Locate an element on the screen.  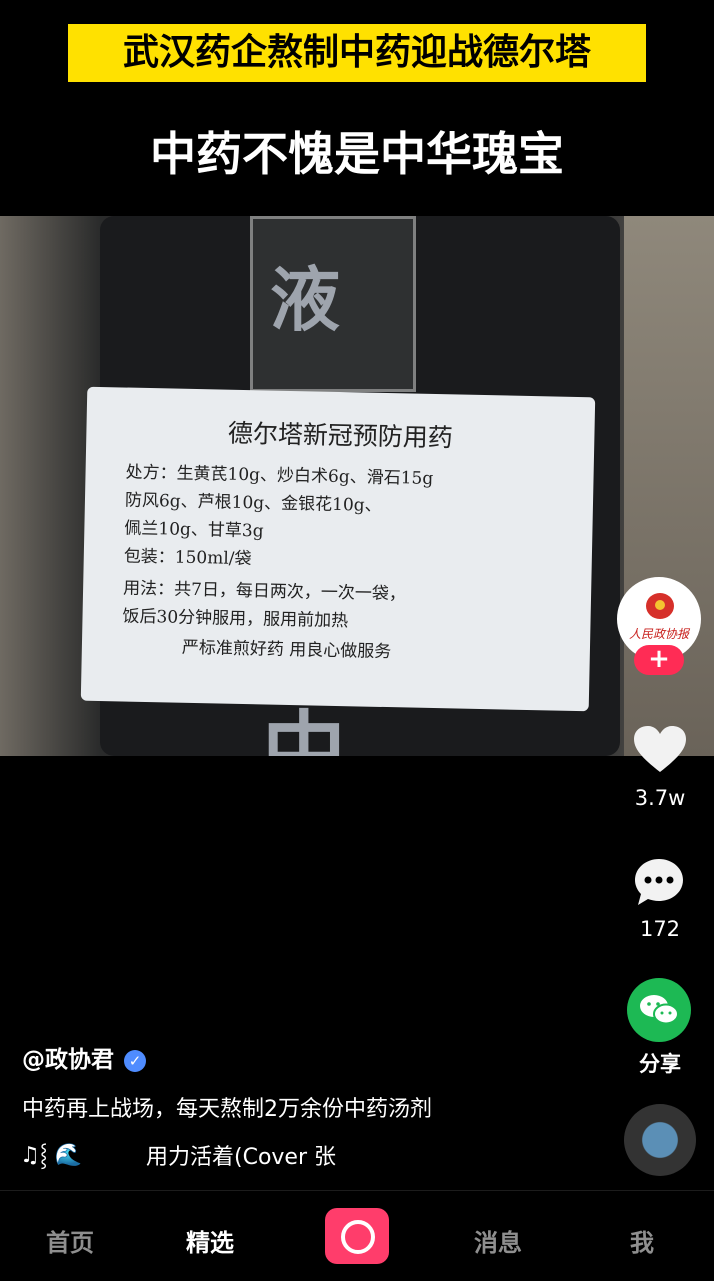
label-line: 处方：生黄芪10g、炒白术6g、滑石15g is located at coordinates (279, 475).